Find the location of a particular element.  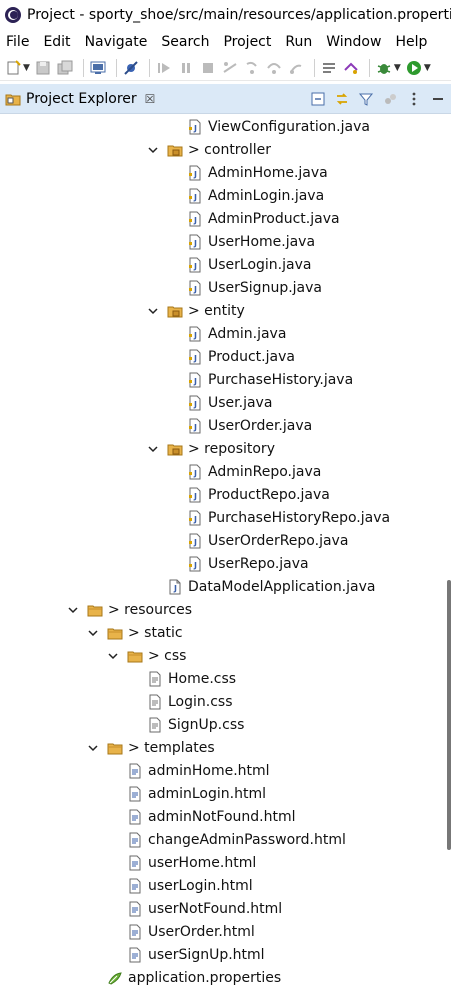

debug-icon is located at coordinates (384, 68).